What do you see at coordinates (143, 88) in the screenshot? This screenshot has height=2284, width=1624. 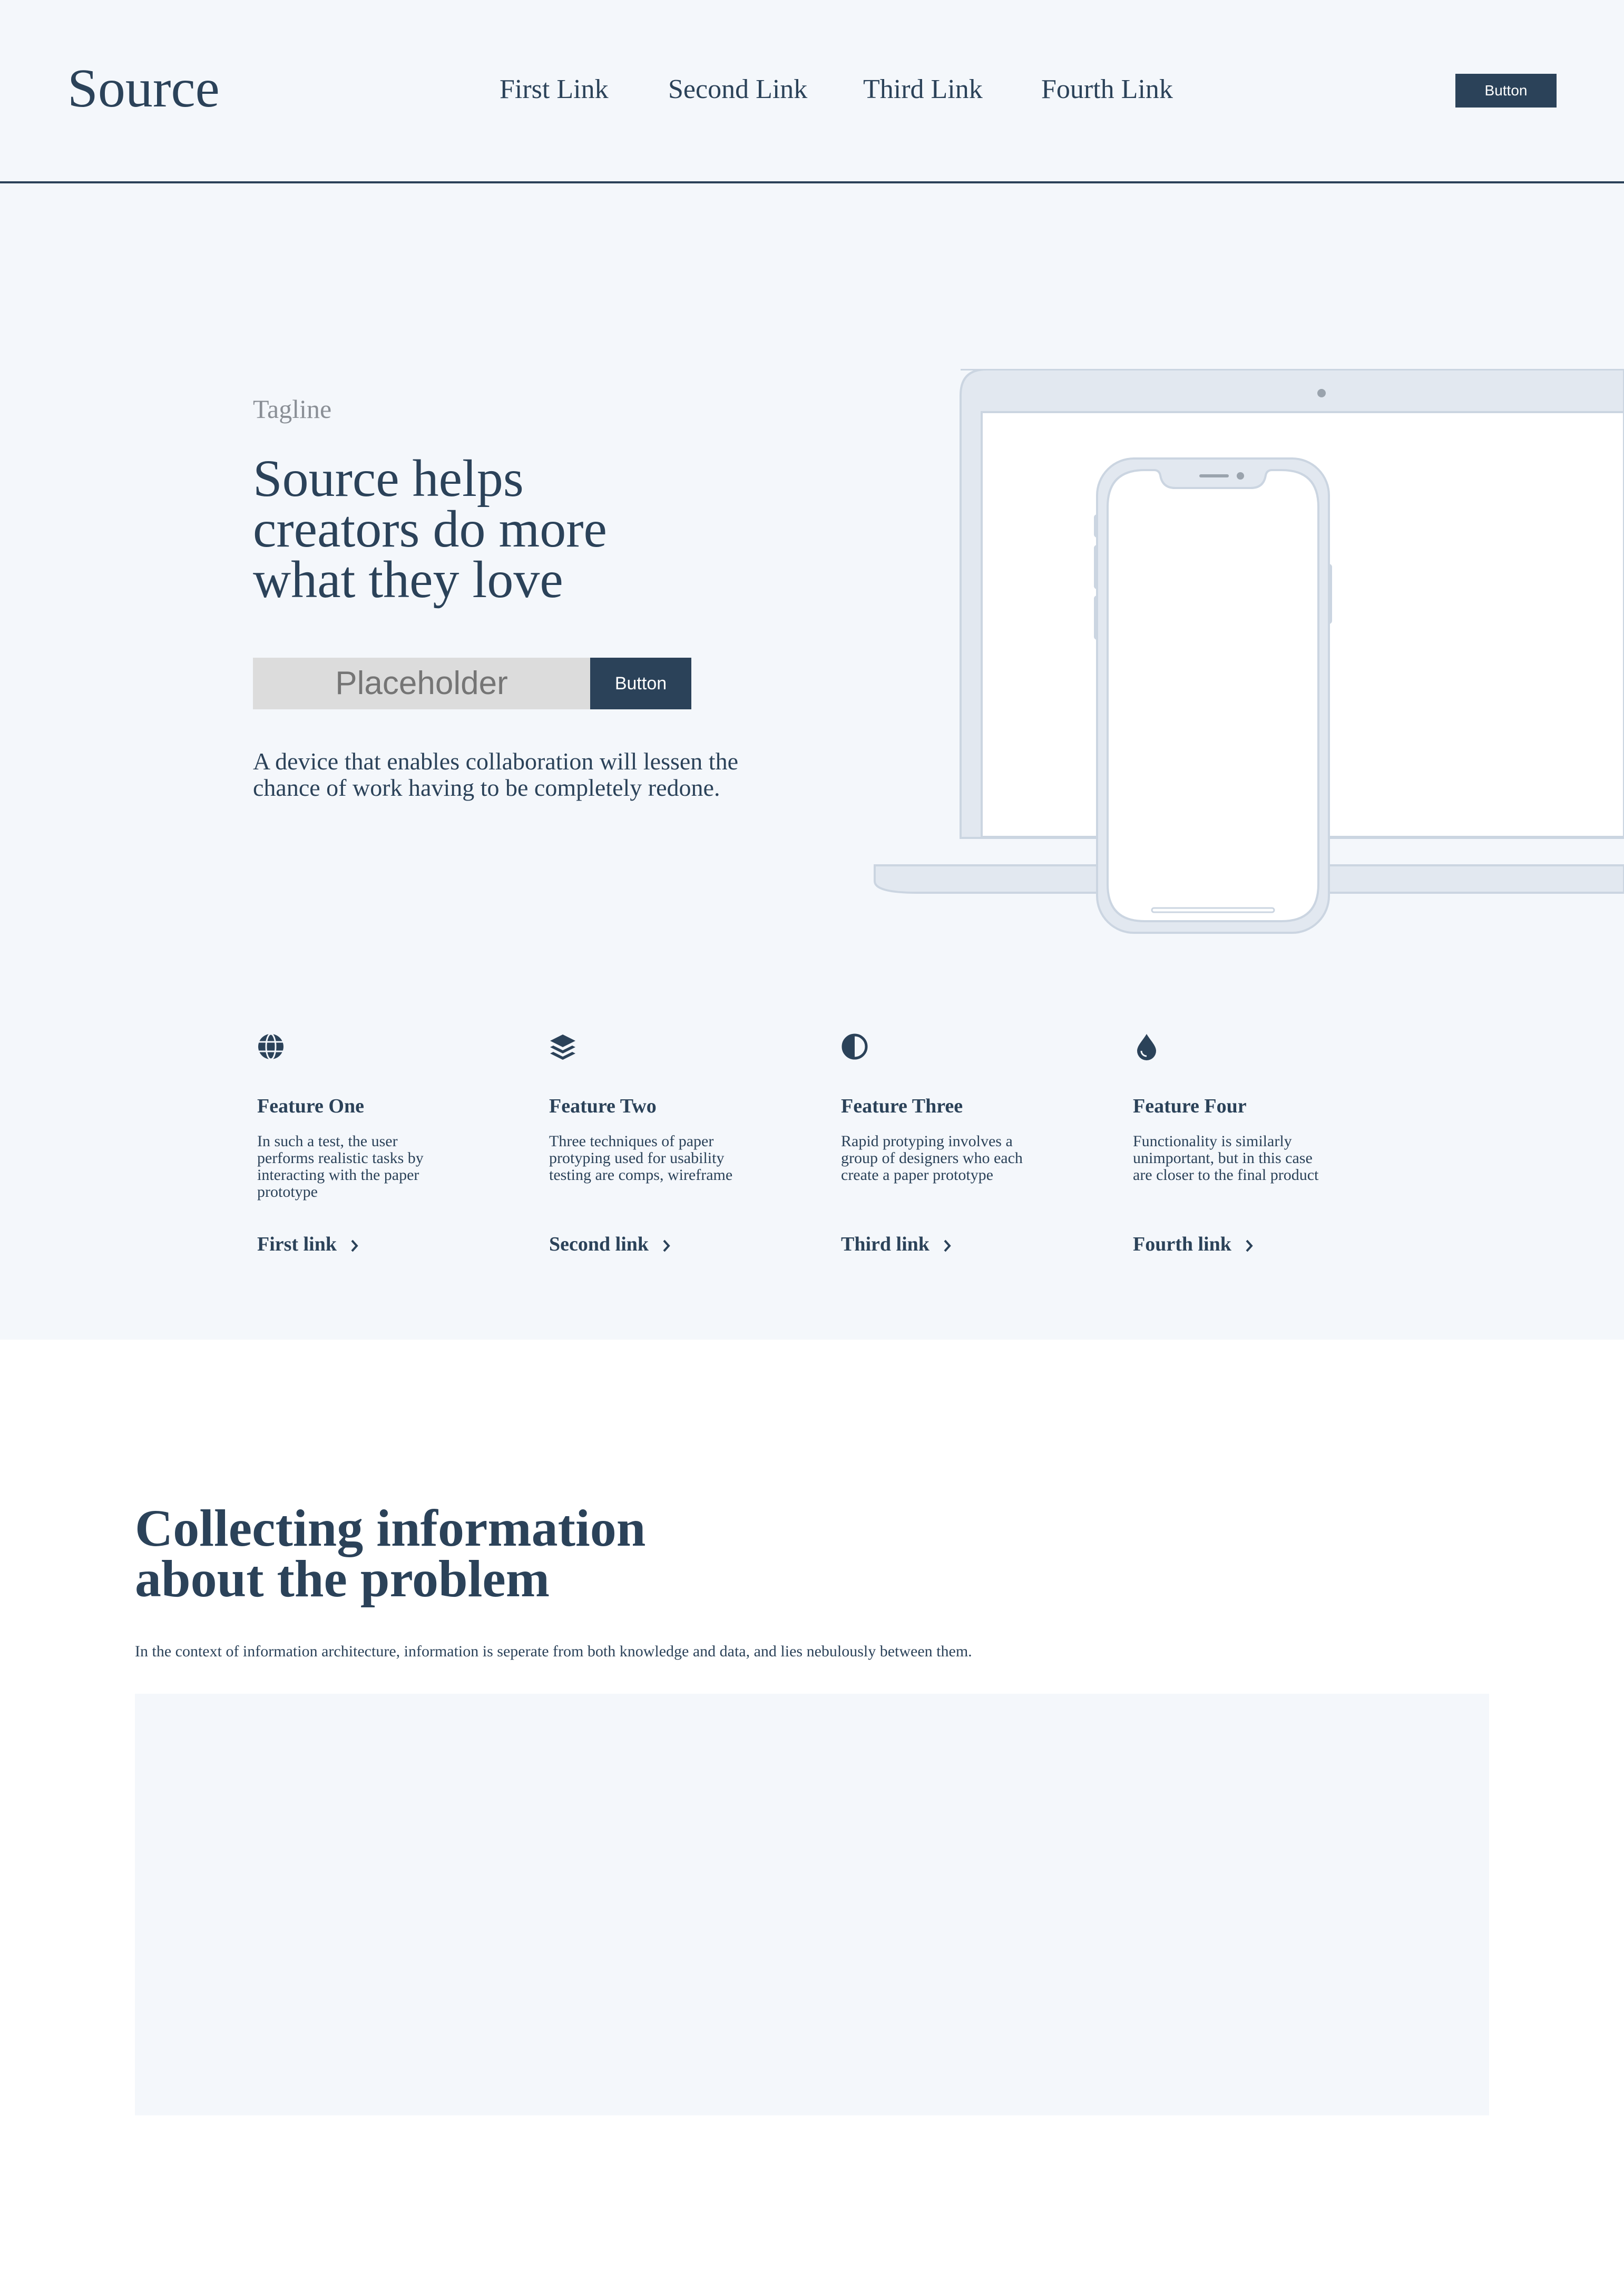 I see `logo: Source` at bounding box center [143, 88].